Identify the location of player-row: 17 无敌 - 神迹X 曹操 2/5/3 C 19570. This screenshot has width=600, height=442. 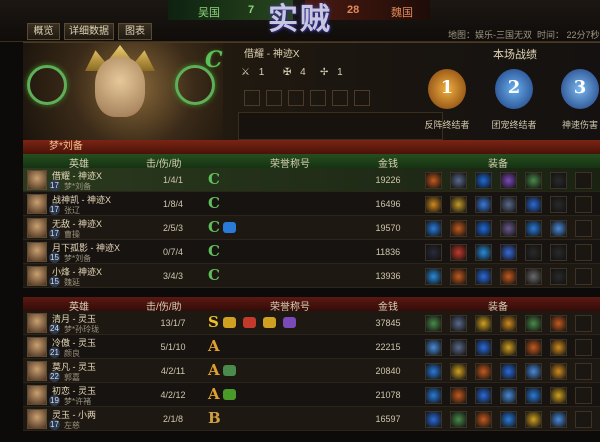
(311, 228).